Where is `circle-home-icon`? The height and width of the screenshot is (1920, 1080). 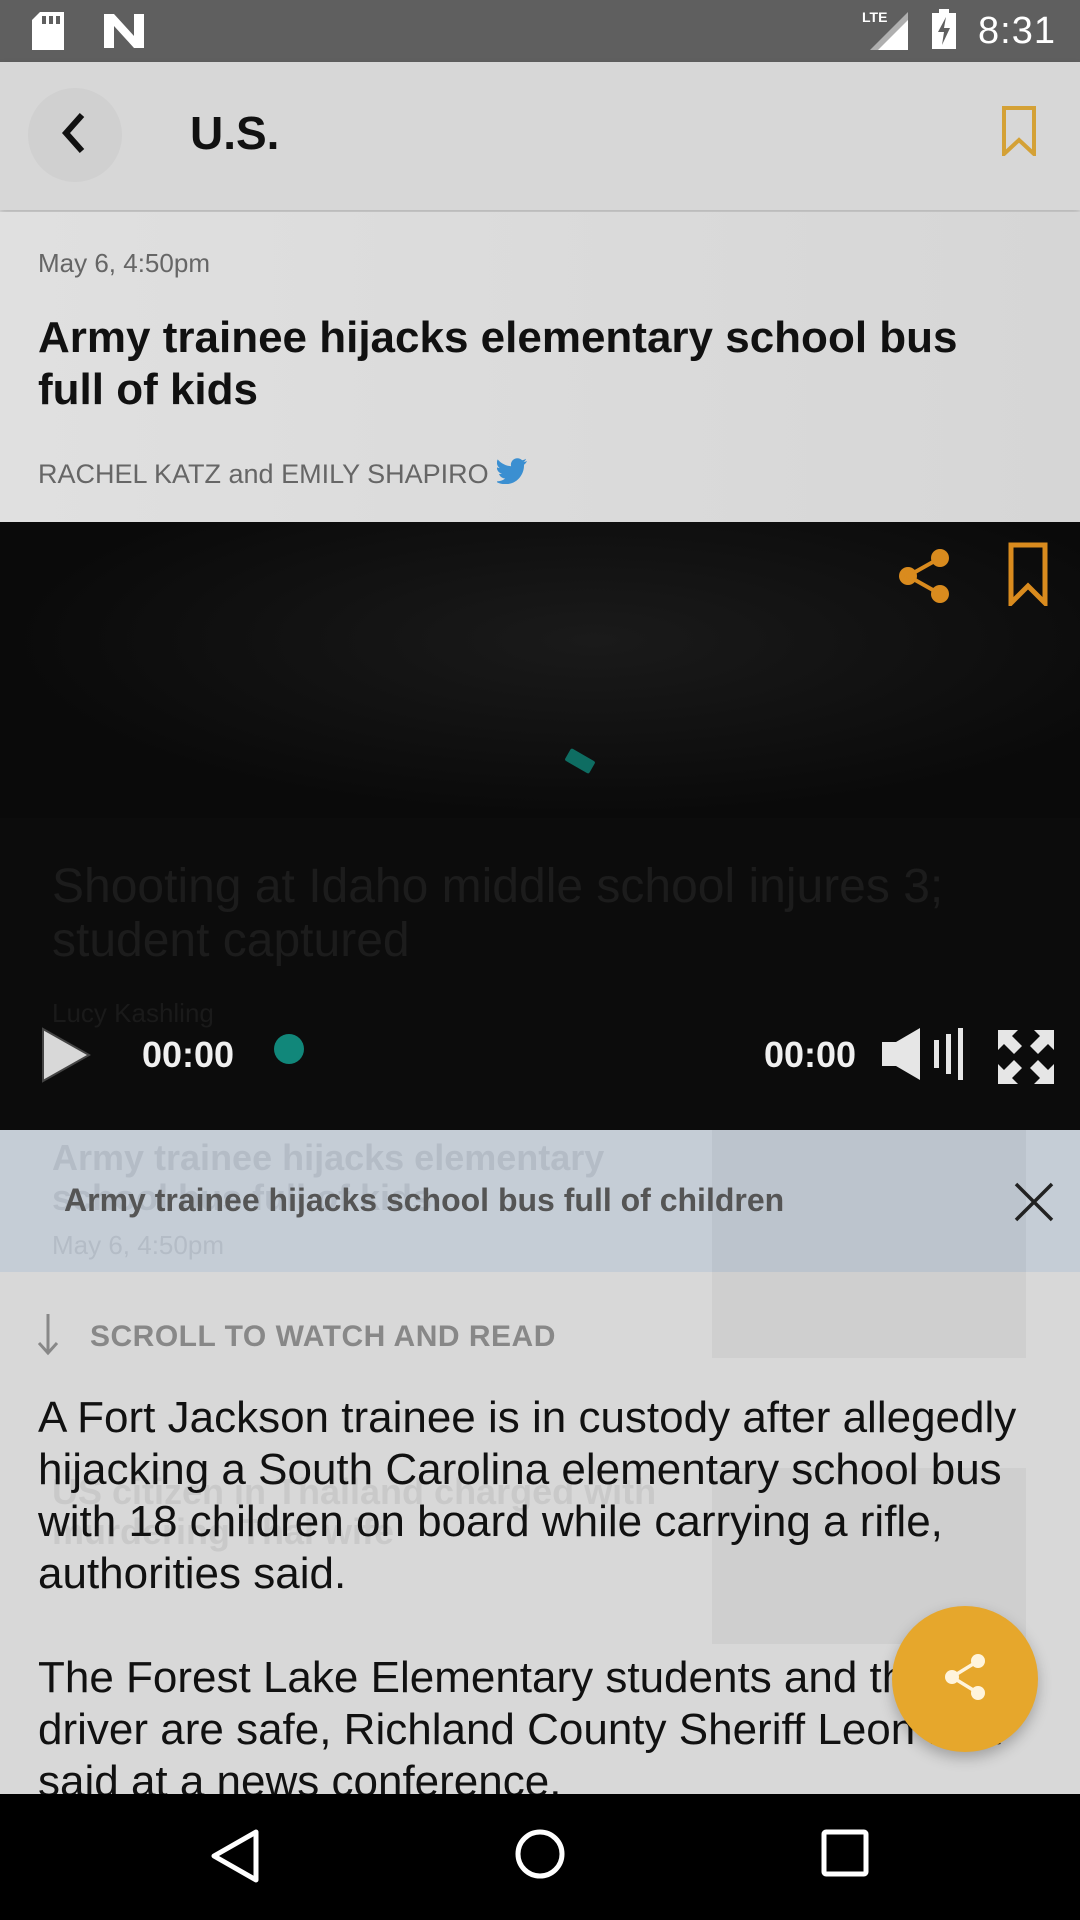 circle-home-icon is located at coordinates (540, 1856).